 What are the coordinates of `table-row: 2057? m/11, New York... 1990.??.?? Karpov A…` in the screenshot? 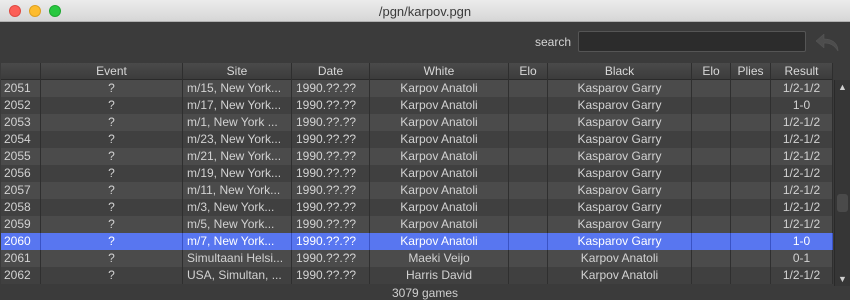 It's located at (417, 190).